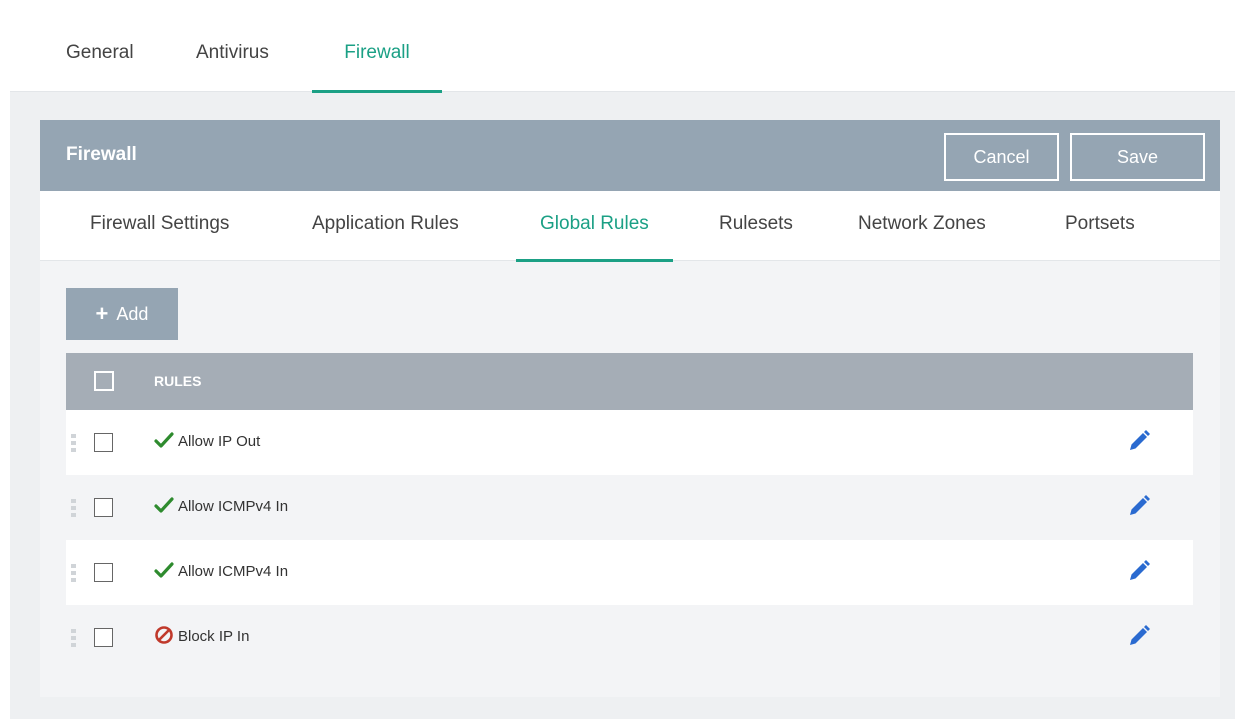  Describe the element at coordinates (102, 313) in the screenshot. I see `plus-icon: +` at that location.